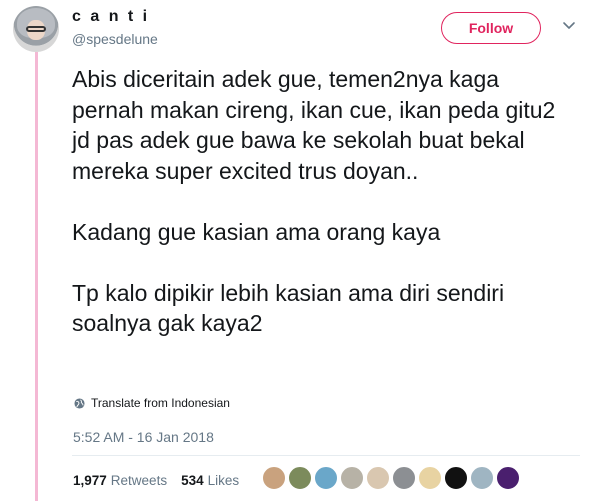 This screenshot has height=501, width=592. What do you see at coordinates (256, 231) in the screenshot?
I see `tweet-paragraph: Kadang gue kasian ama orang kaya` at bounding box center [256, 231].